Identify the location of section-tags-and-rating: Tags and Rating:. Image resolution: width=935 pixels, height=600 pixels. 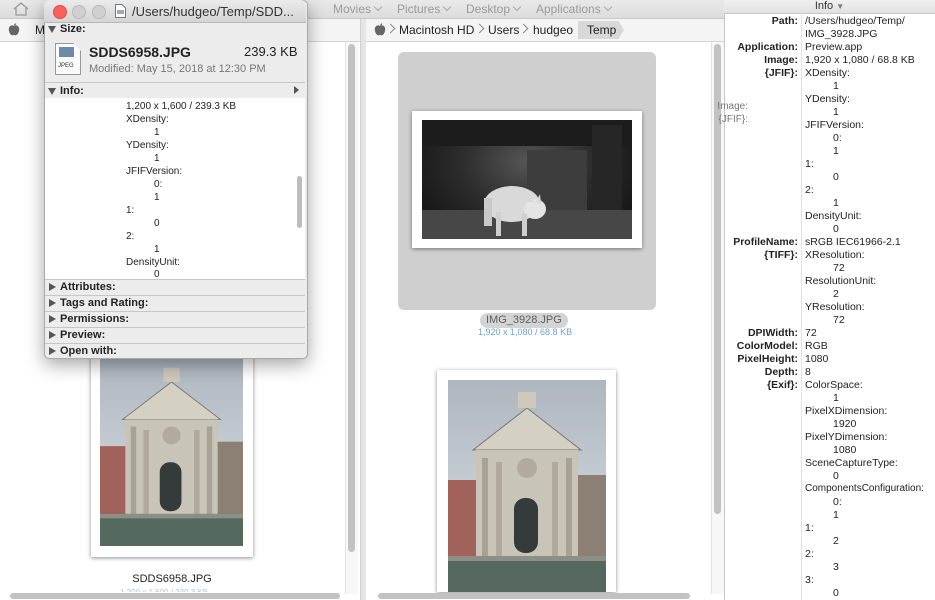
(104, 303).